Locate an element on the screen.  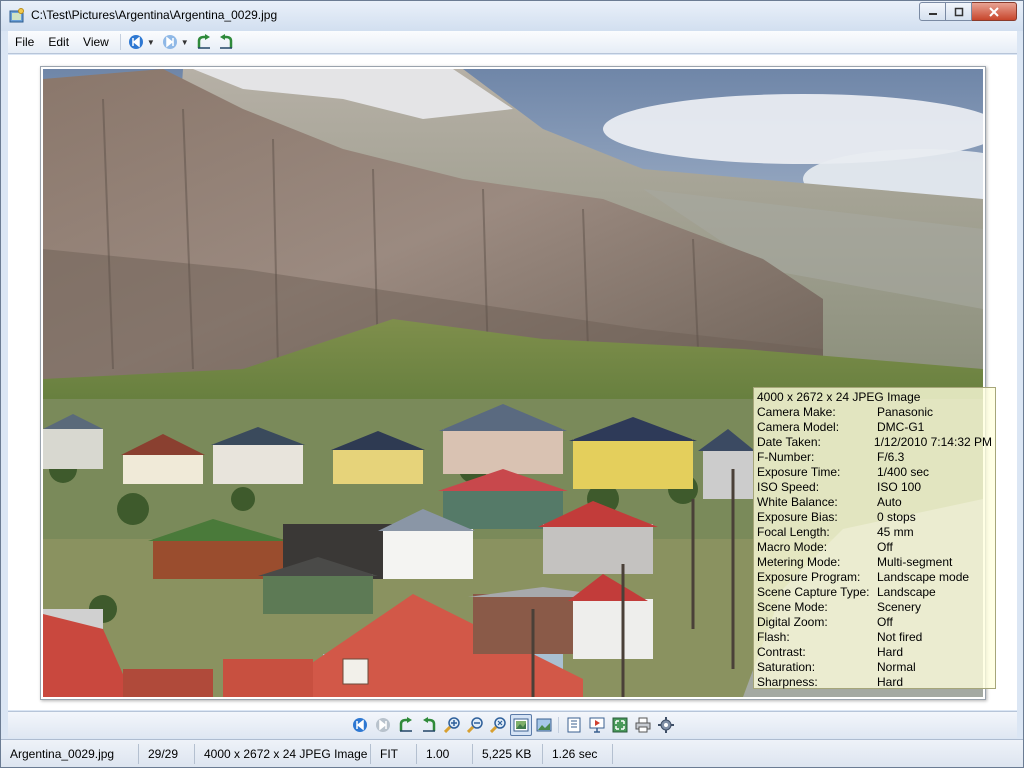
info-key: Exposure Program: is located at coordinates (809, 577).